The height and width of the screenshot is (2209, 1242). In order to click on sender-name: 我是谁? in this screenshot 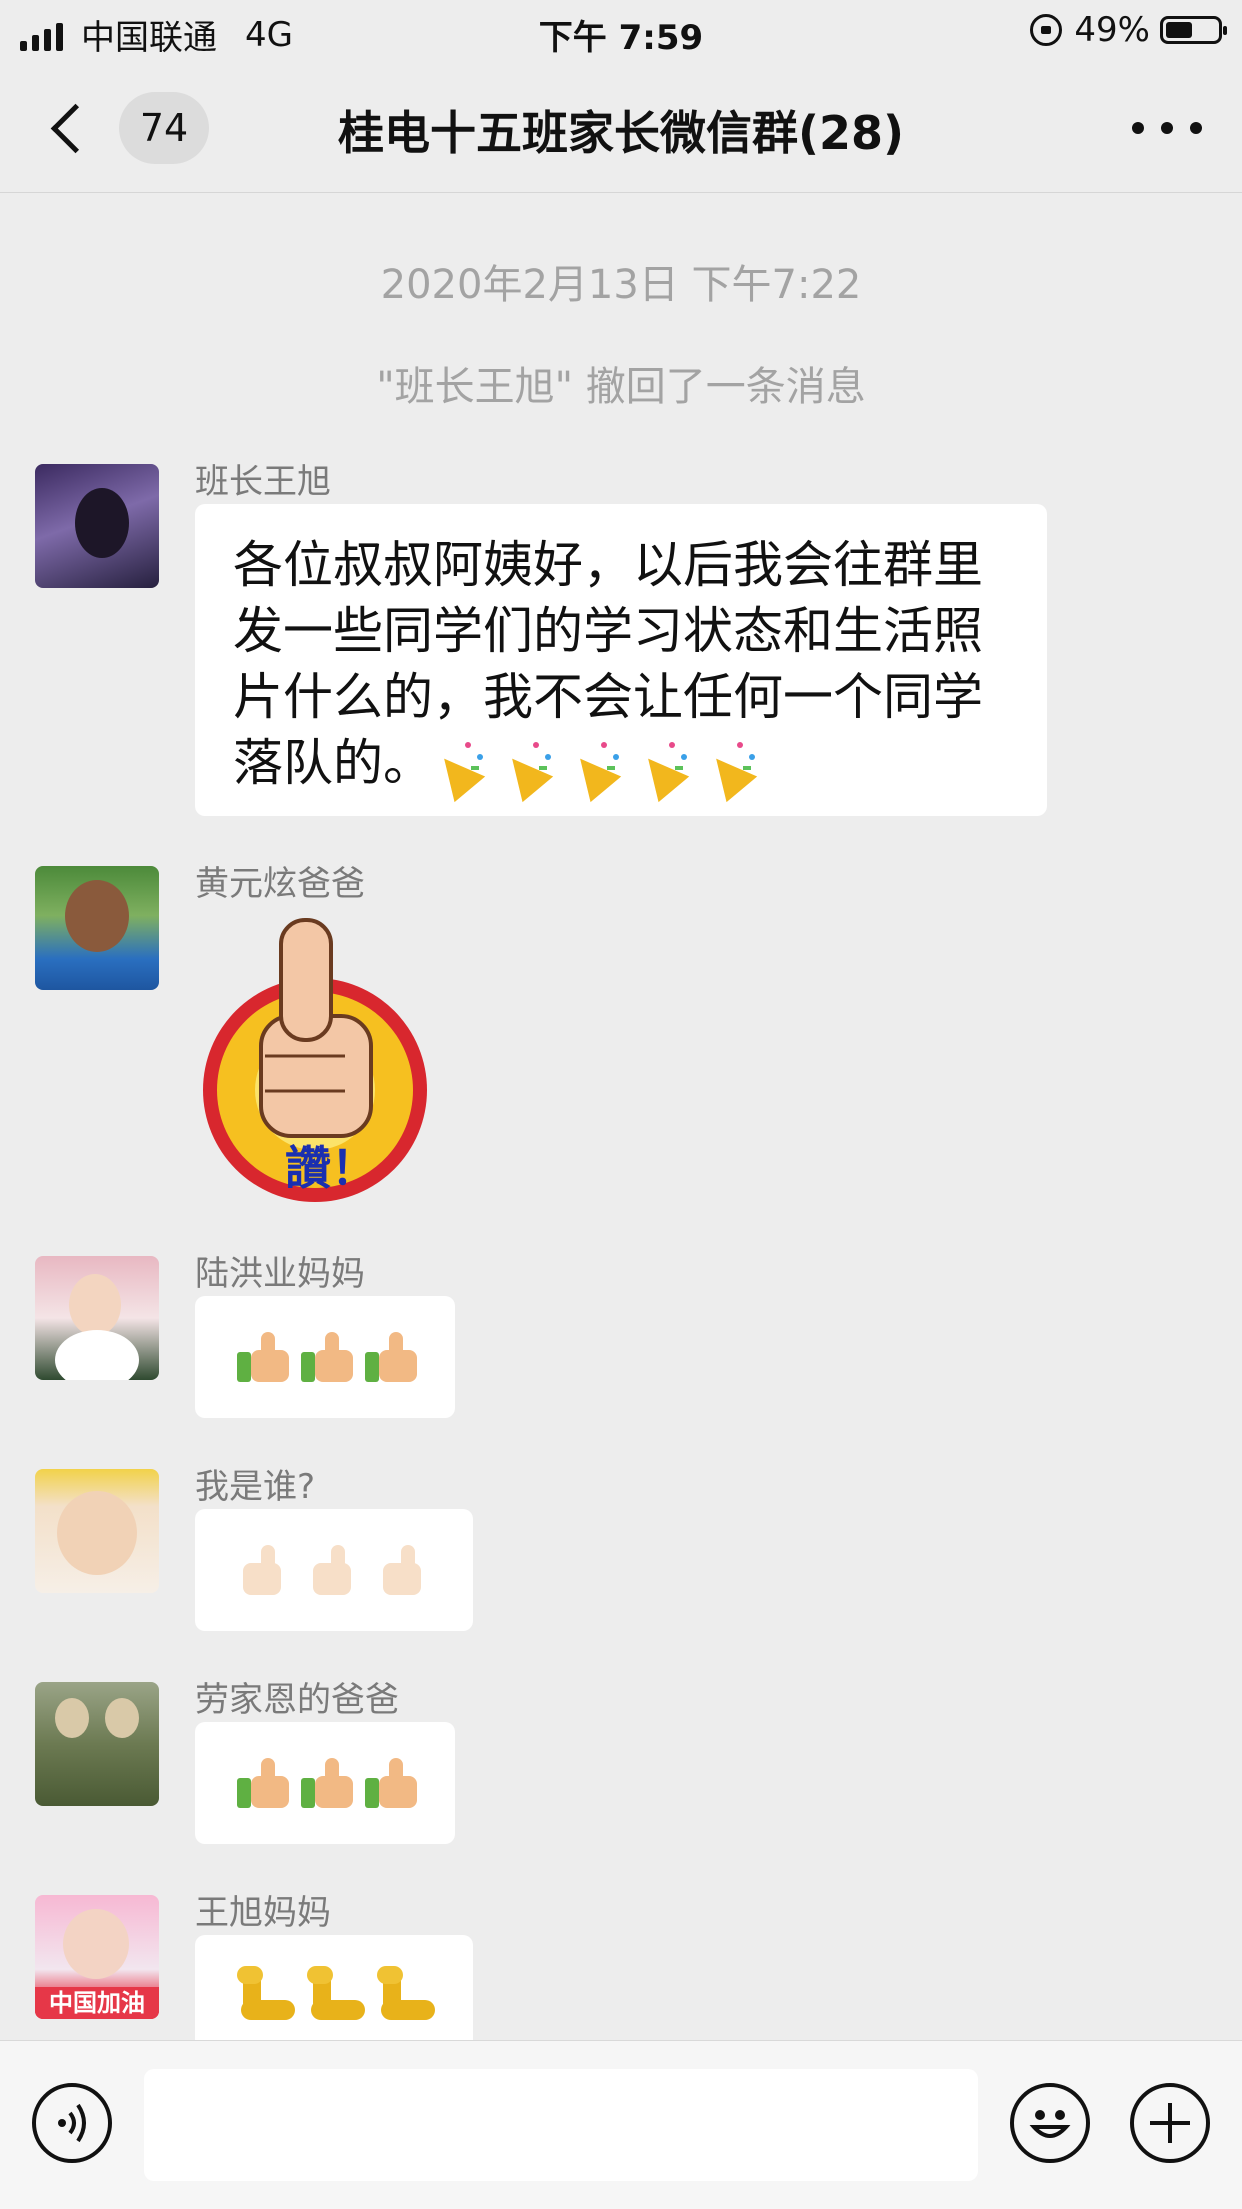, I will do `click(255, 1483)`.